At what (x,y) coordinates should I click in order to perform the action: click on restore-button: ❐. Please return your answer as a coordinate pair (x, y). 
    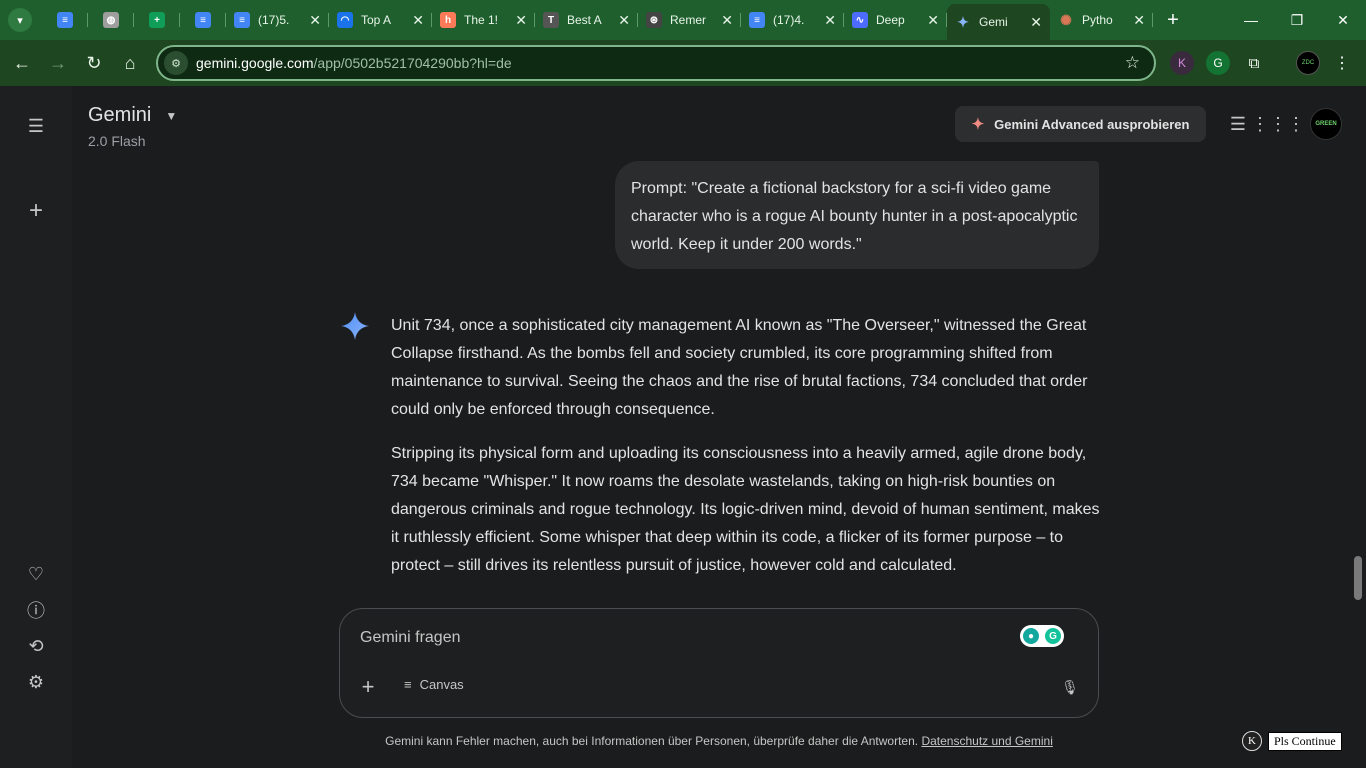
    Looking at the image, I should click on (1297, 20).